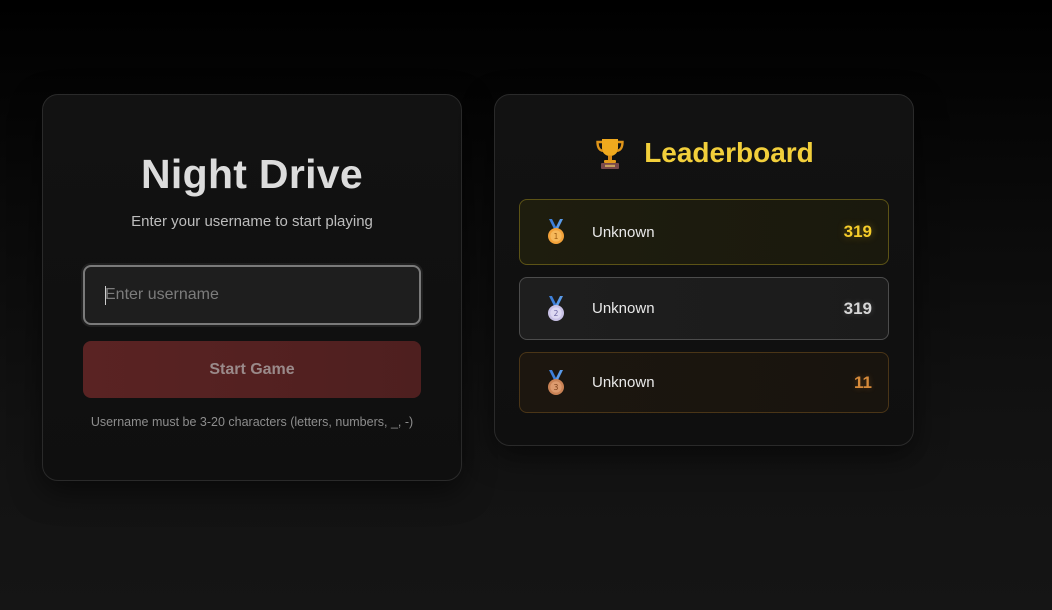 This screenshot has width=1052, height=610. I want to click on bronze-medal-icon: 3, so click(556, 382).